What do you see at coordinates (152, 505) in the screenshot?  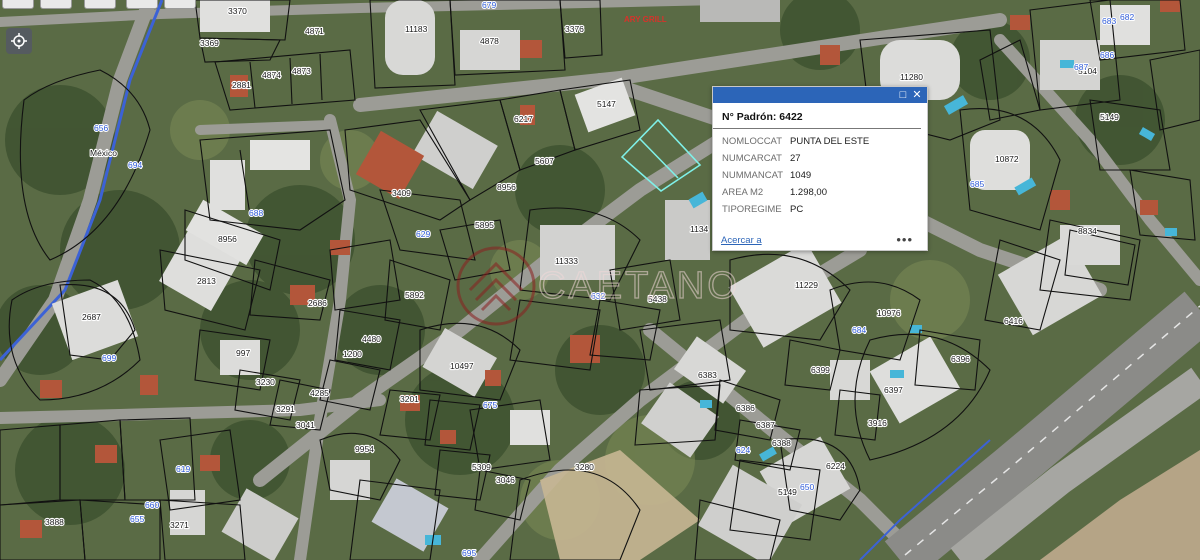 I see `street-number-label: 660` at bounding box center [152, 505].